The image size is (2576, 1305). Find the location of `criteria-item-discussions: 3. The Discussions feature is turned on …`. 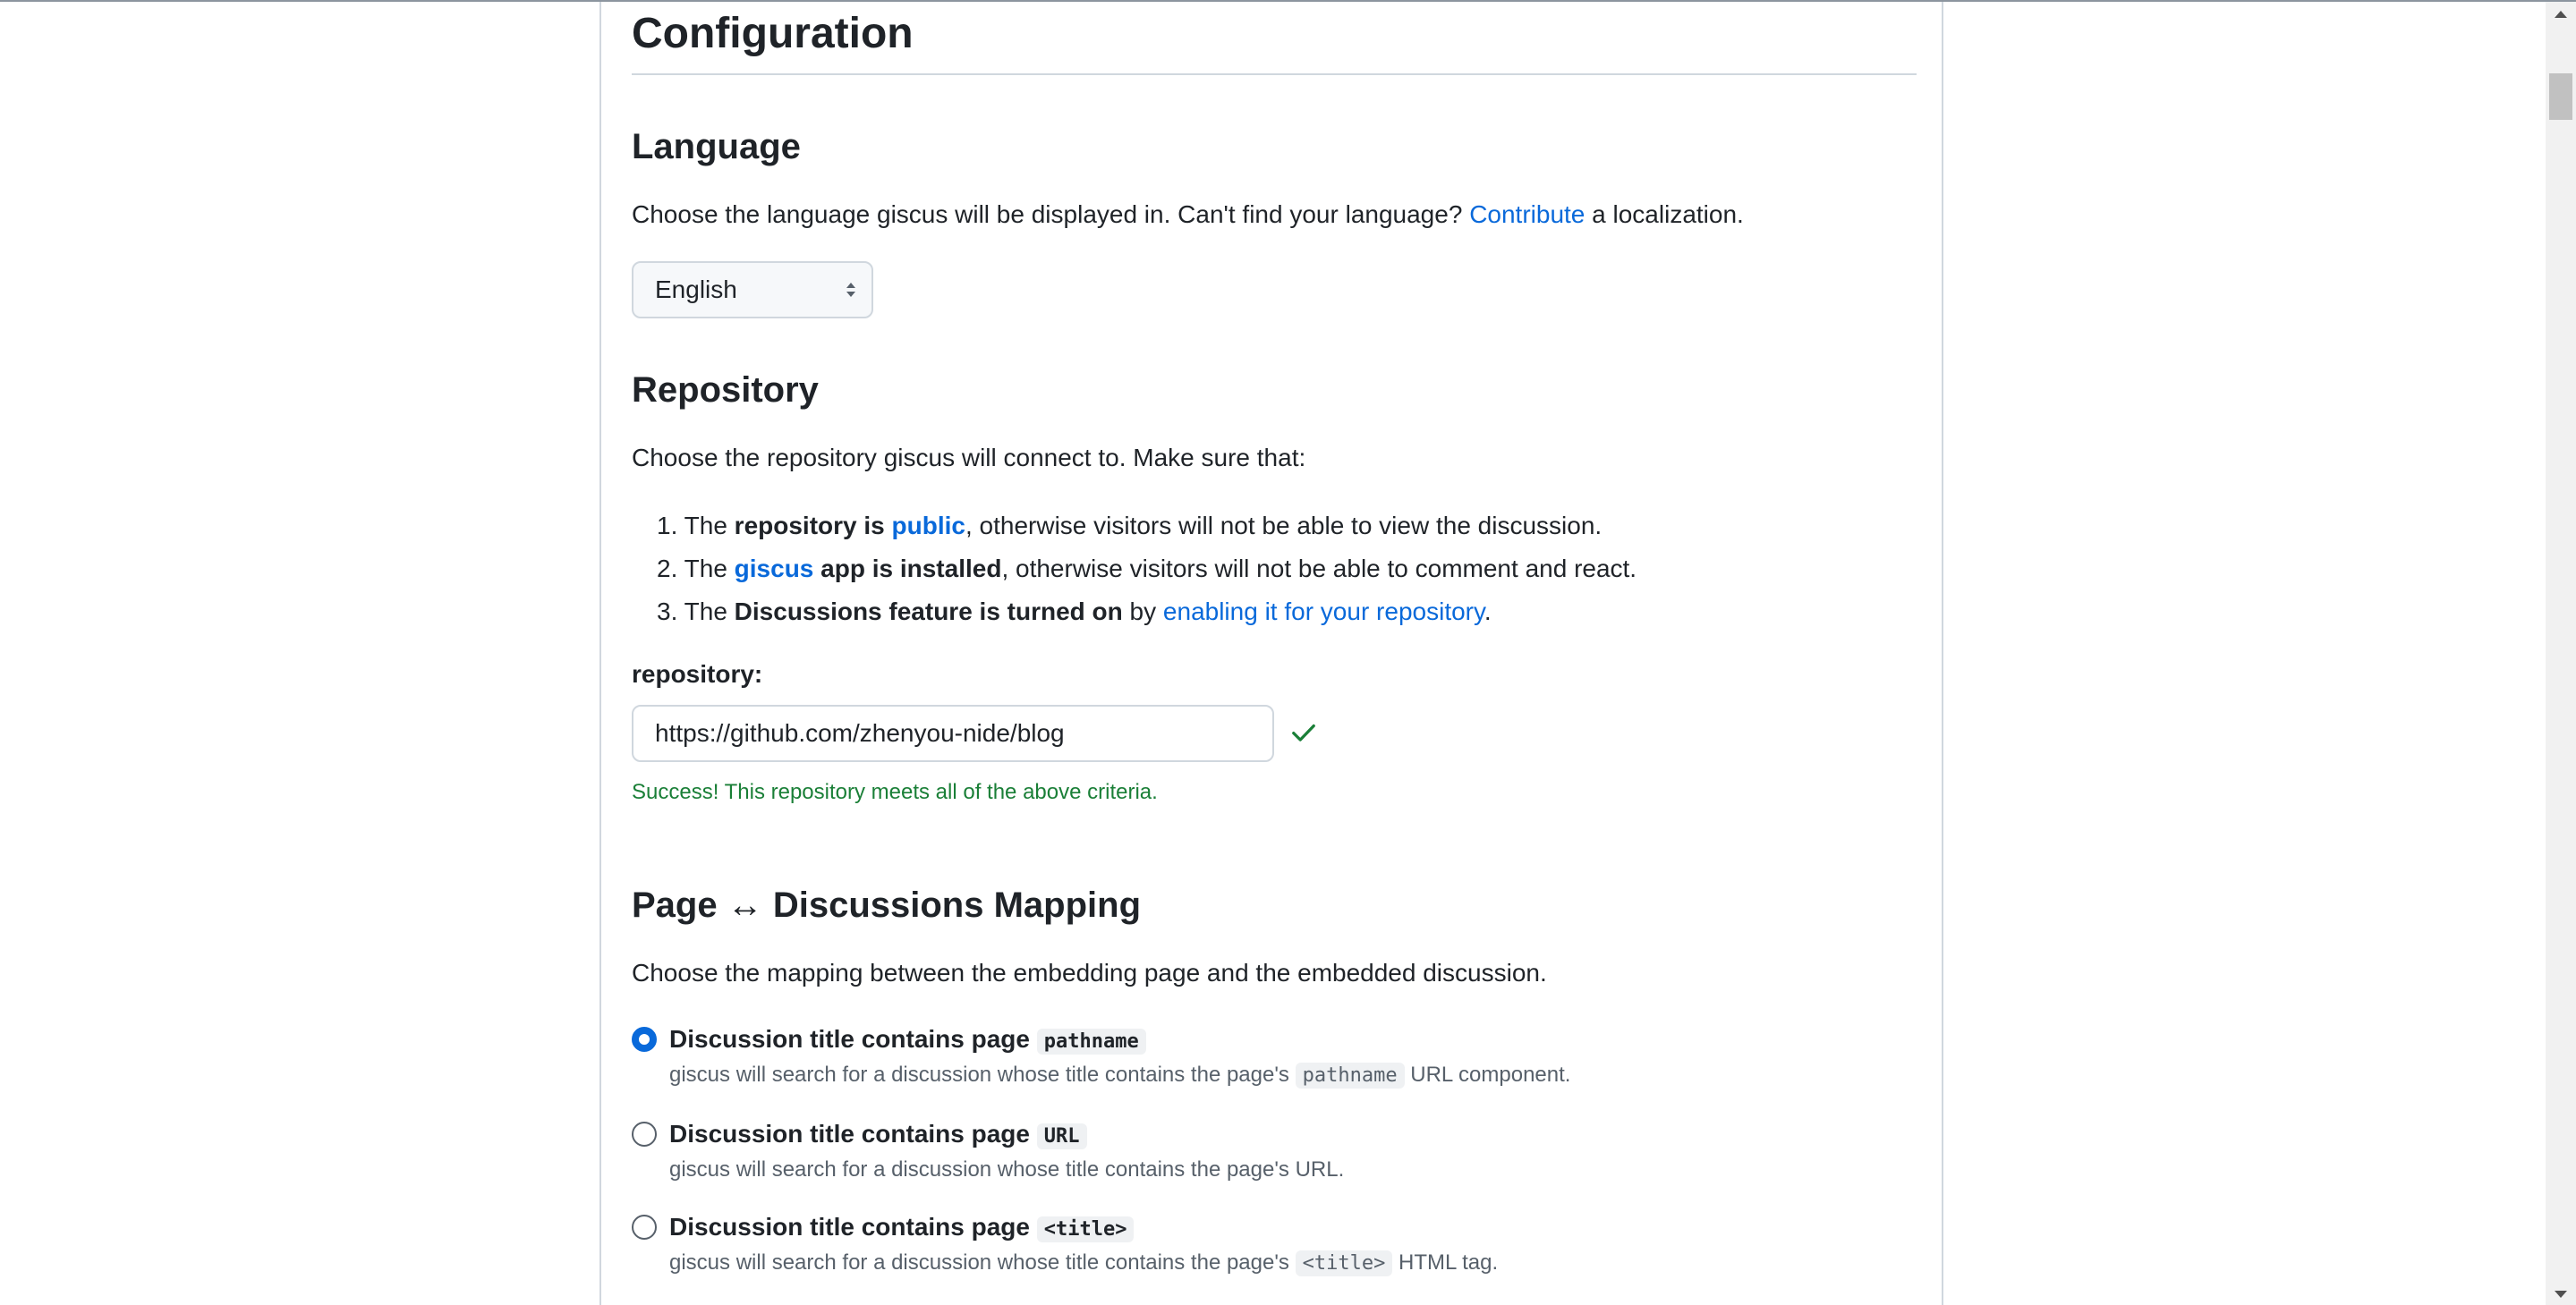

criteria-item-discussions: 3. The Discussions feature is turned on … is located at coordinates (1134, 611).